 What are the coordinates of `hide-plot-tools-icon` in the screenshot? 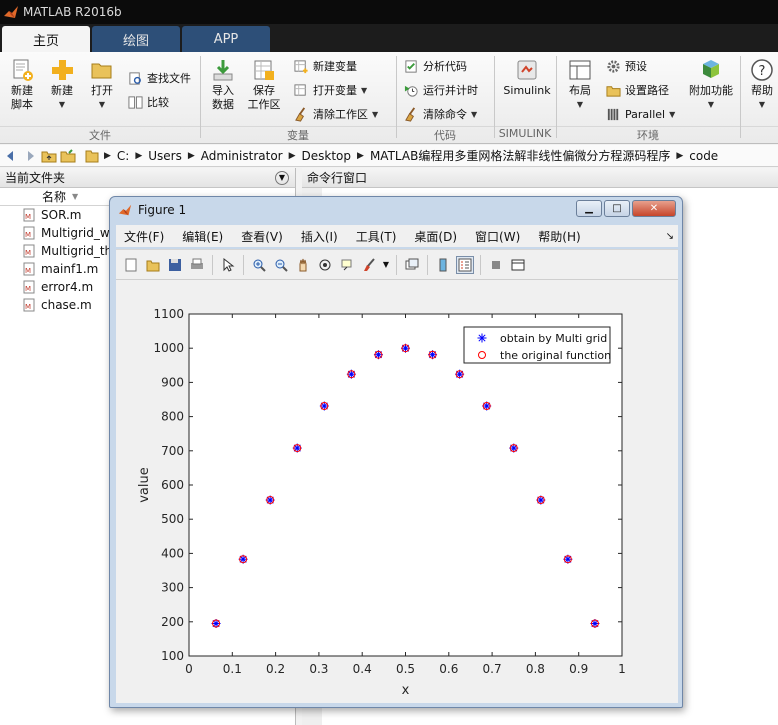 It's located at (496, 265).